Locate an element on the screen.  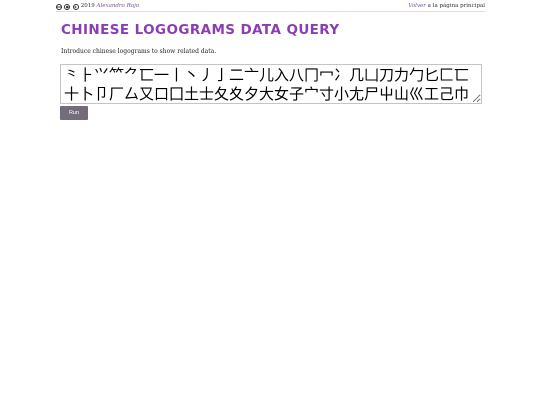
back-suffix: a la página principal is located at coordinates (455, 6).